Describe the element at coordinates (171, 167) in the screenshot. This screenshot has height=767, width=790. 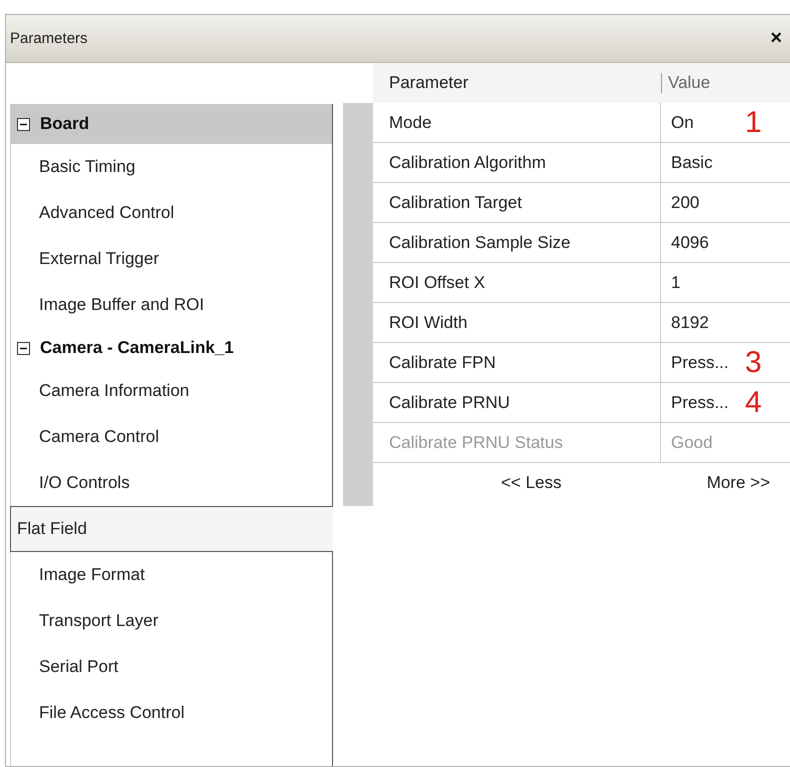
I see `sidebar-item: Basic Timing` at that location.